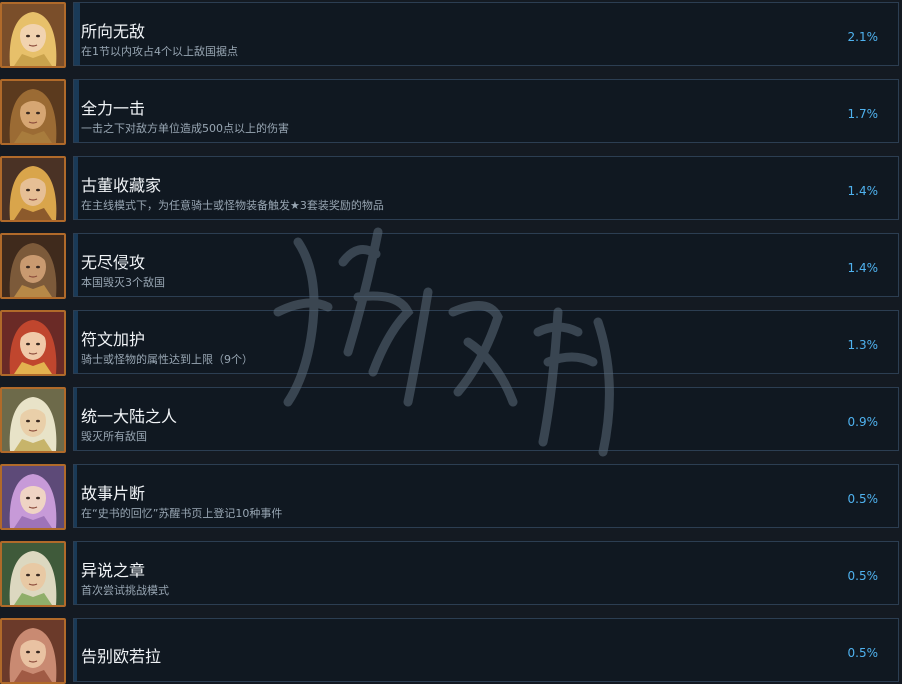 This screenshot has height=684, width=902. What do you see at coordinates (486, 34) in the screenshot?
I see `achievement-card: 所向无敌 在1节以内攻占4个以上敌国据点 2.1%` at bounding box center [486, 34].